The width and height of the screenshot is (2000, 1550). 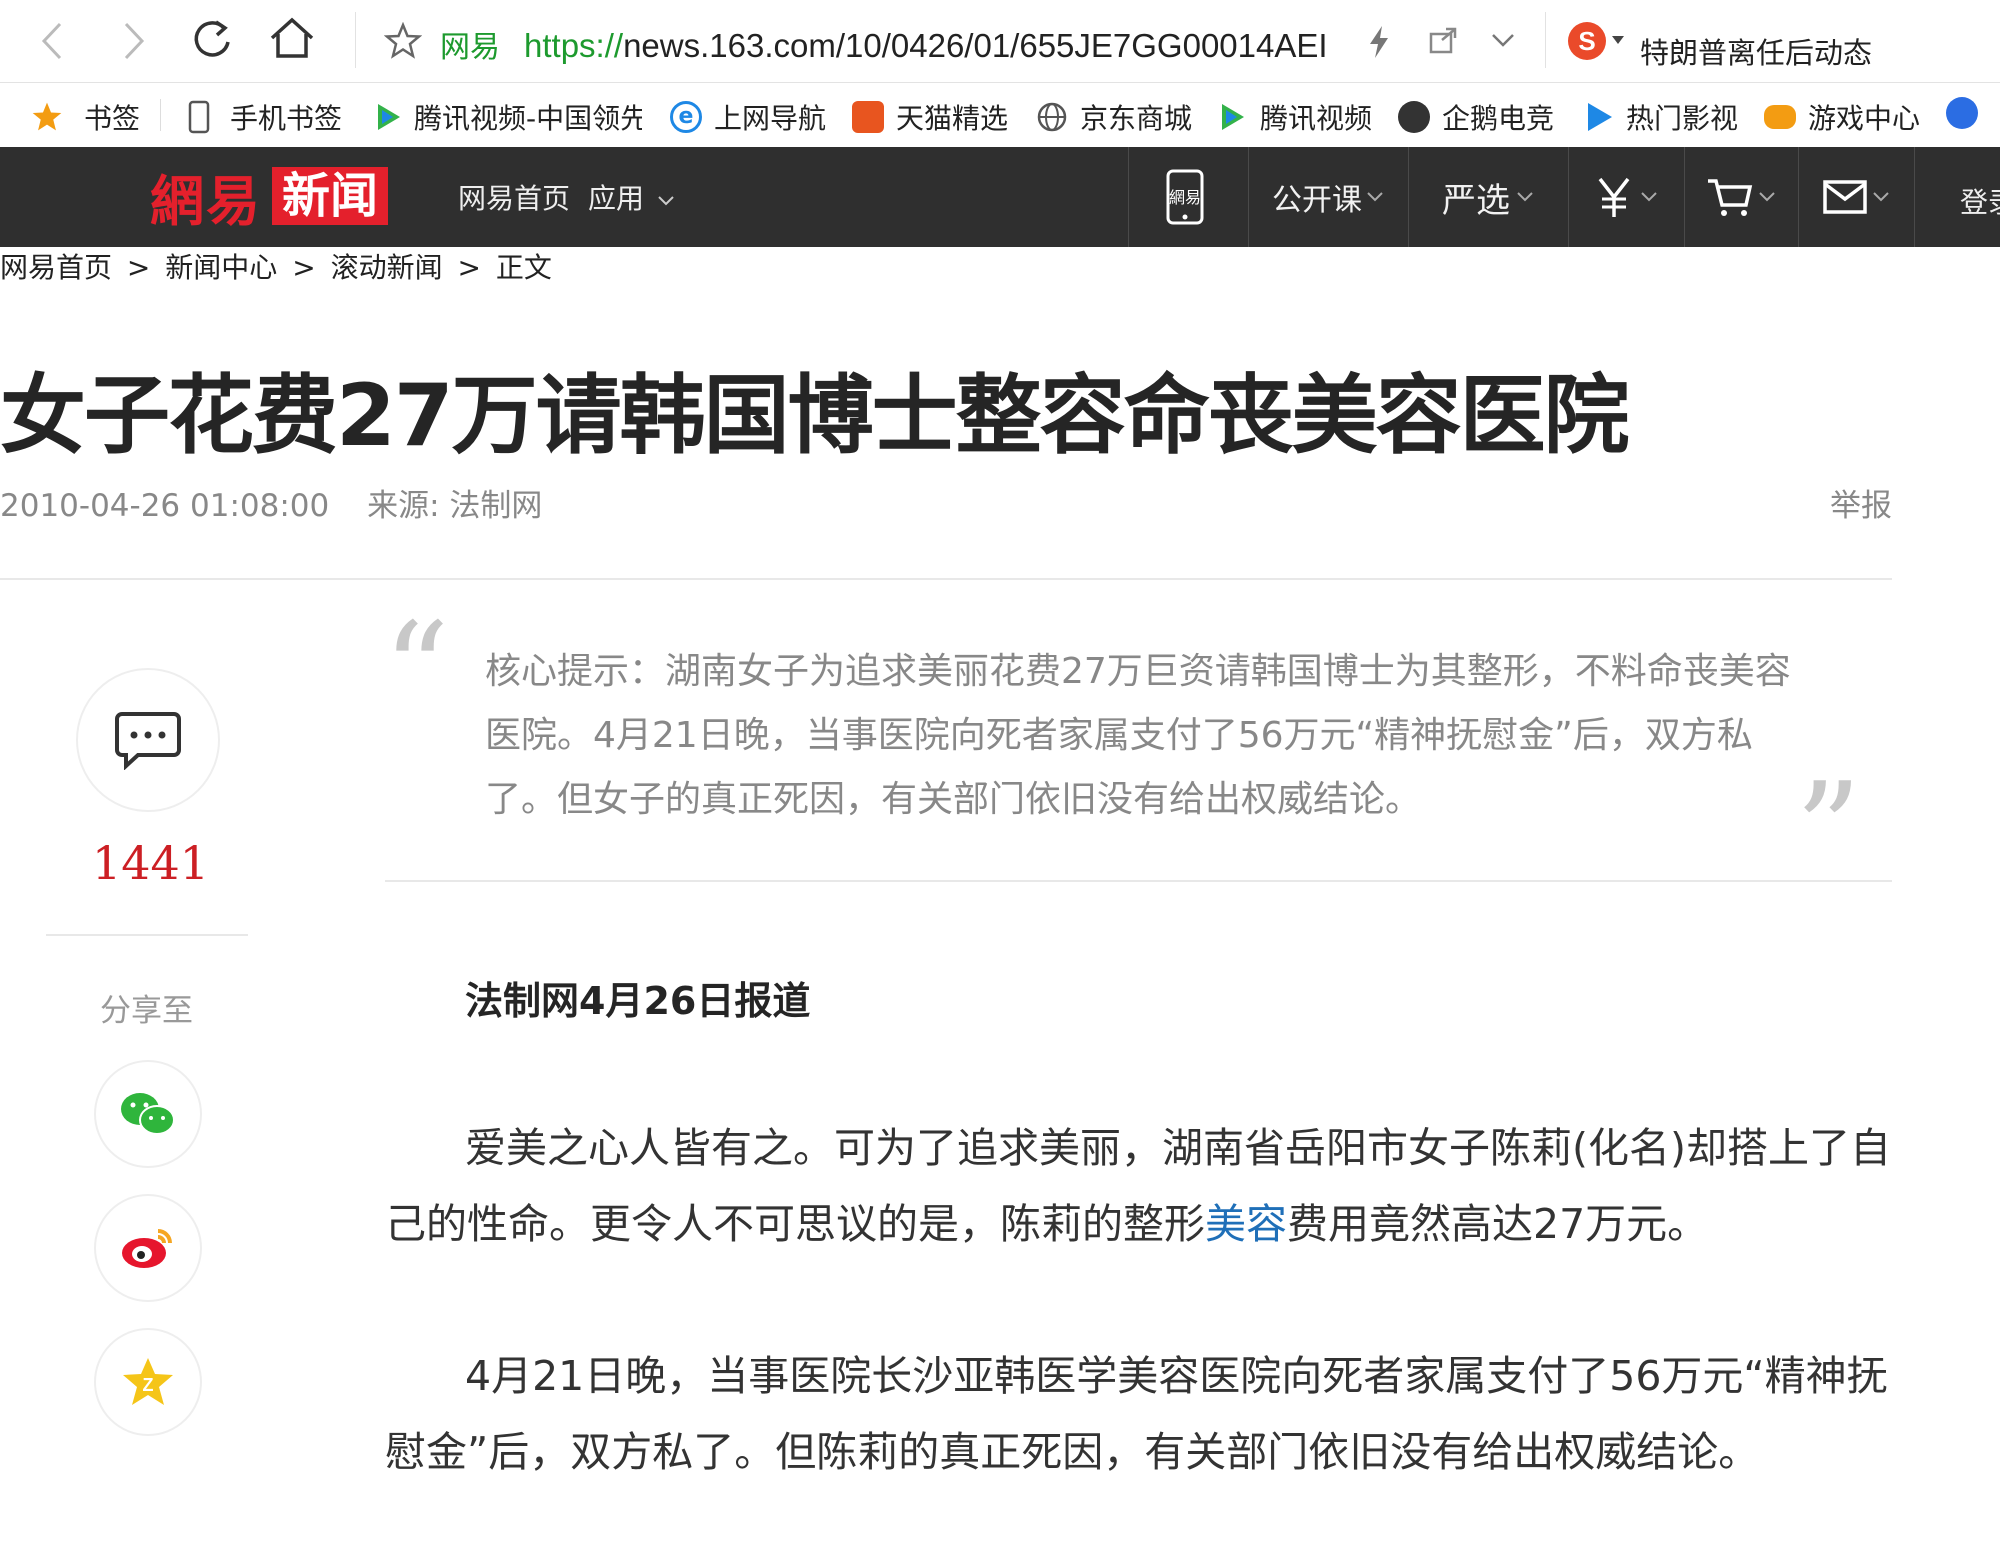 I want to click on qzone-icon: Z, so click(x=148, y=1381).